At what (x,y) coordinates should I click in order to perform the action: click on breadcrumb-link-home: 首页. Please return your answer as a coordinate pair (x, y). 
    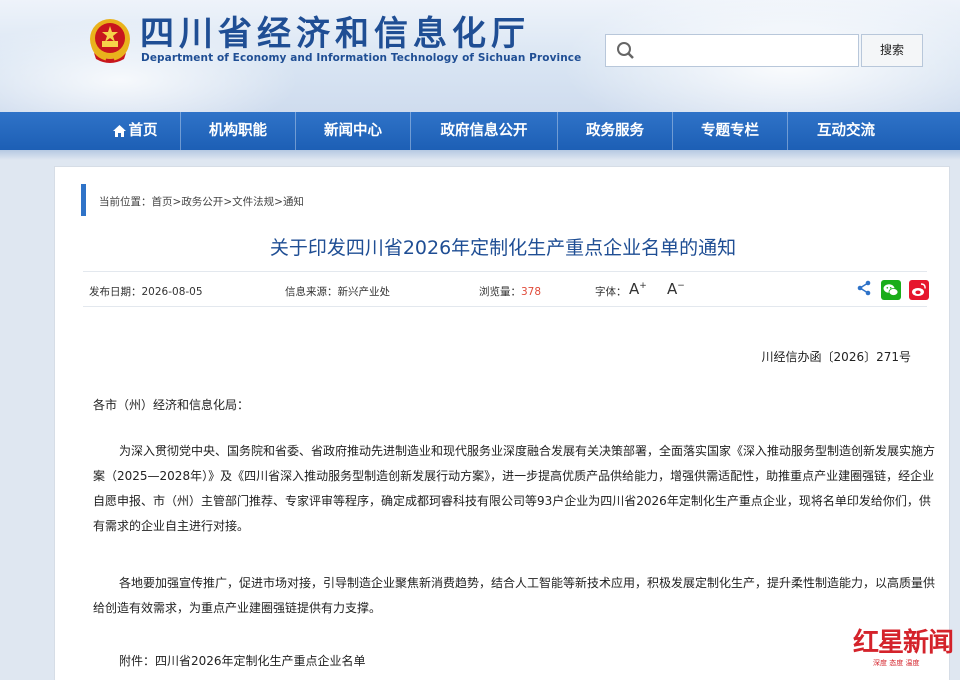
    Looking at the image, I should click on (162, 202).